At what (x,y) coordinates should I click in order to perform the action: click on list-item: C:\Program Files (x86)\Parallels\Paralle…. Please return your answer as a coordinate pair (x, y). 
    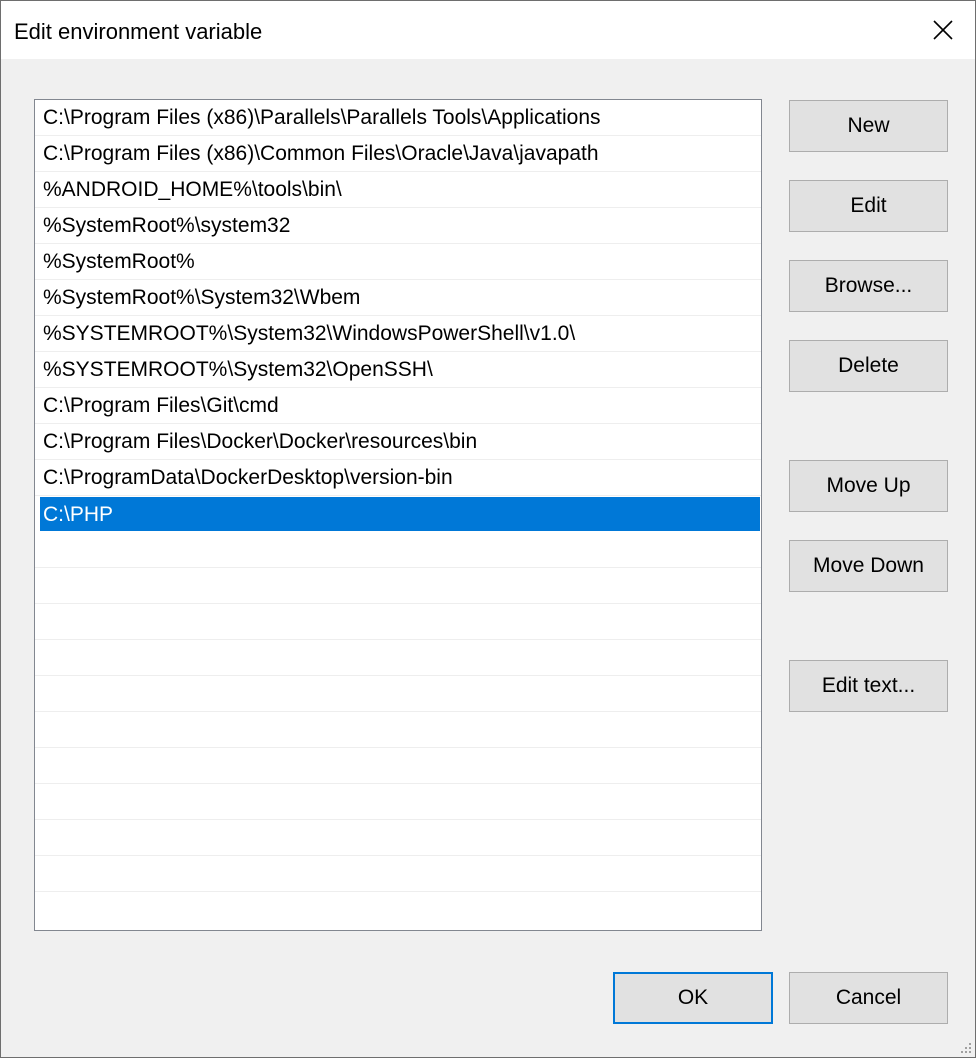
    Looking at the image, I should click on (398, 118).